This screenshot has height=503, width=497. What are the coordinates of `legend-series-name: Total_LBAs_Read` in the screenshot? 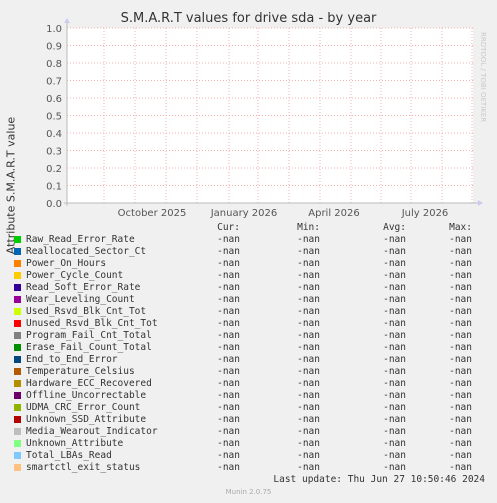 It's located at (69, 455).